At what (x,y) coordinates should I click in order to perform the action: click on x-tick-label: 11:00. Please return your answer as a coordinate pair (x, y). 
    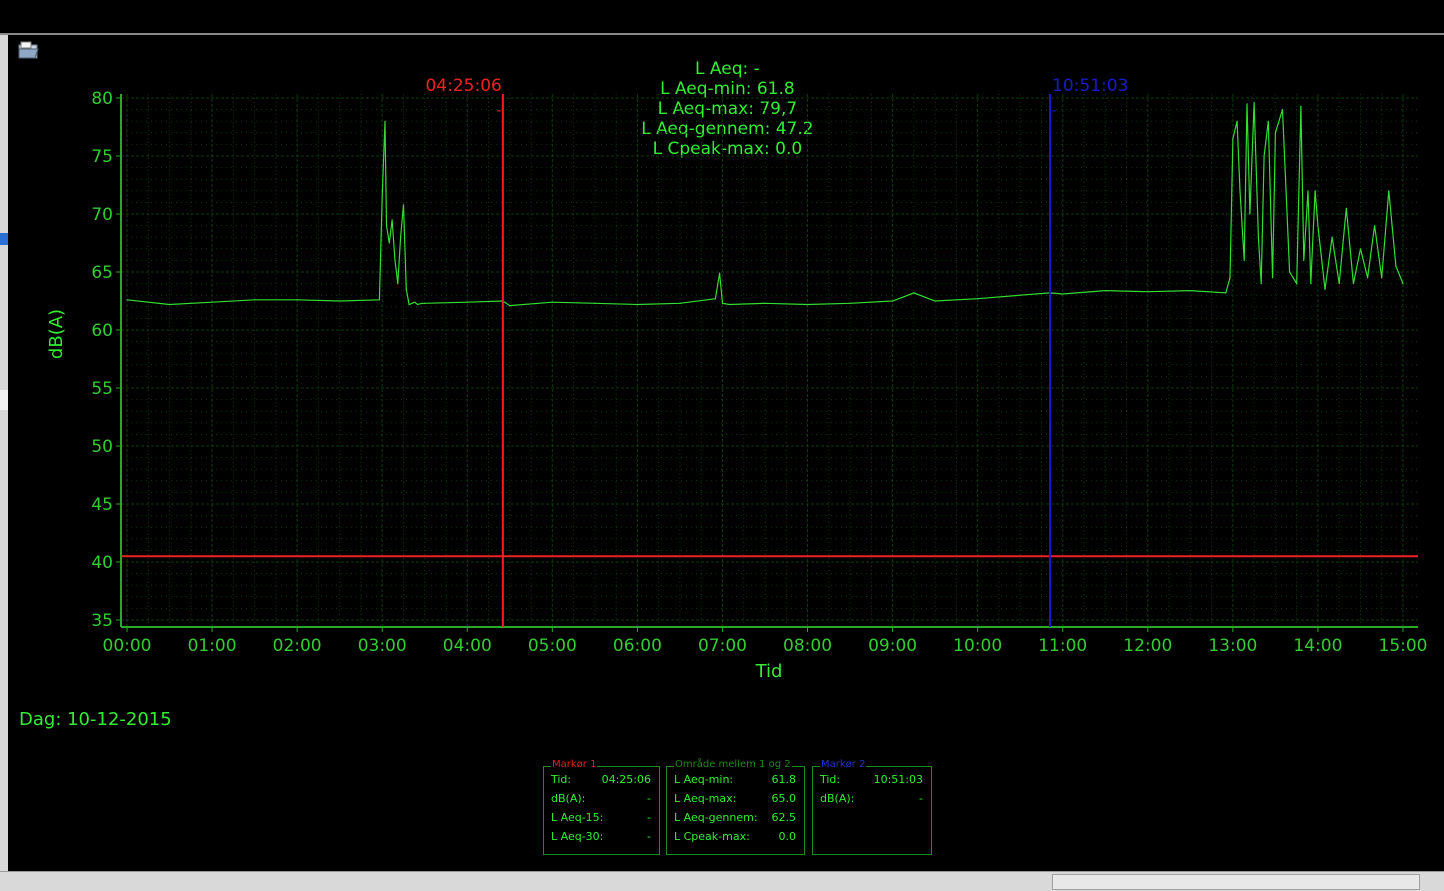
    Looking at the image, I should click on (1062, 646).